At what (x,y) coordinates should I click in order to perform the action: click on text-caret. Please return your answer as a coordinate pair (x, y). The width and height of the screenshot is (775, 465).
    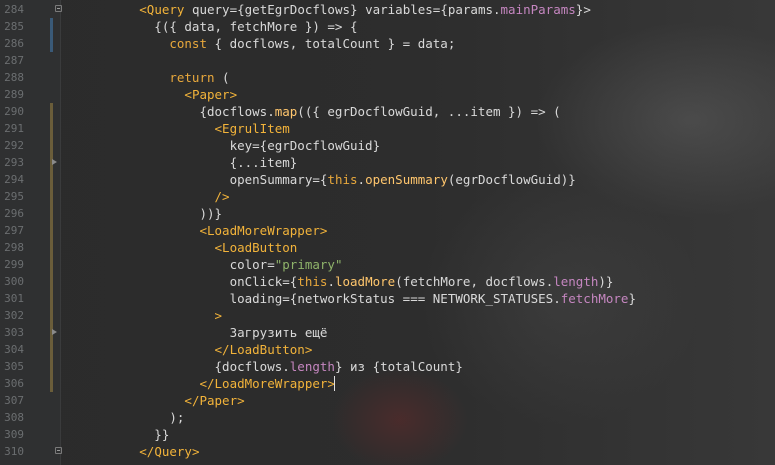
    Looking at the image, I should click on (334, 383).